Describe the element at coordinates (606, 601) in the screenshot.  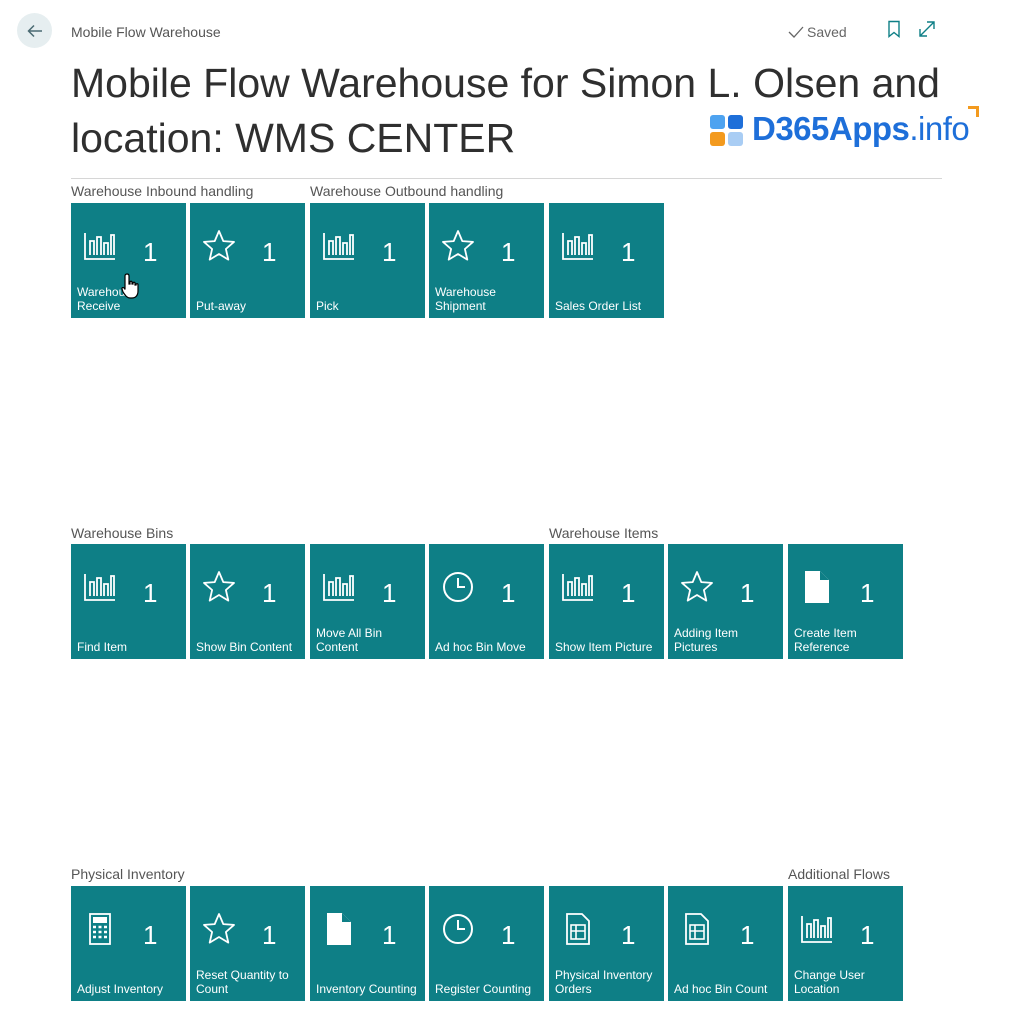
I see `tile-show-item-picture: 1 Show Item Picture` at that location.